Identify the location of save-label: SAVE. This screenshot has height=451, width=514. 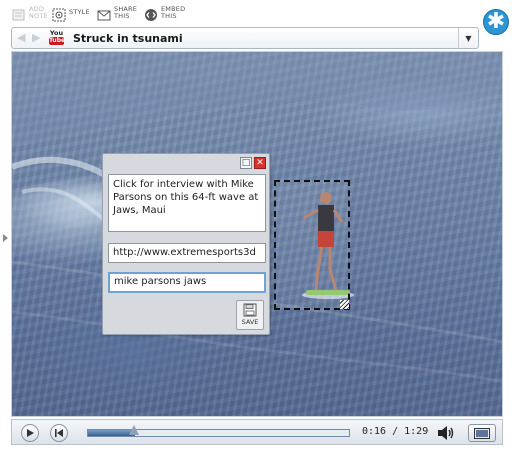
(250, 322).